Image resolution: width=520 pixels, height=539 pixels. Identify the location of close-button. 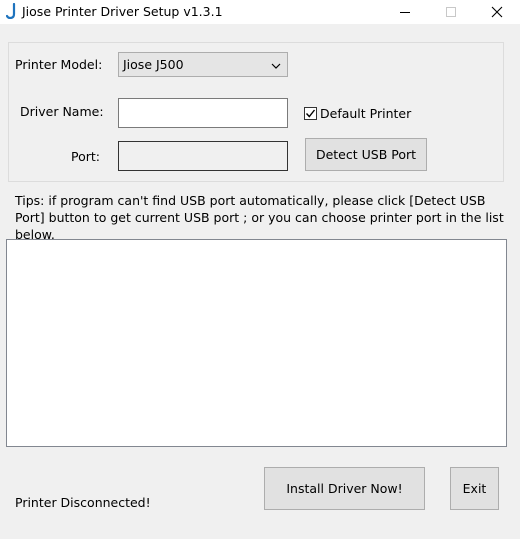
(497, 12).